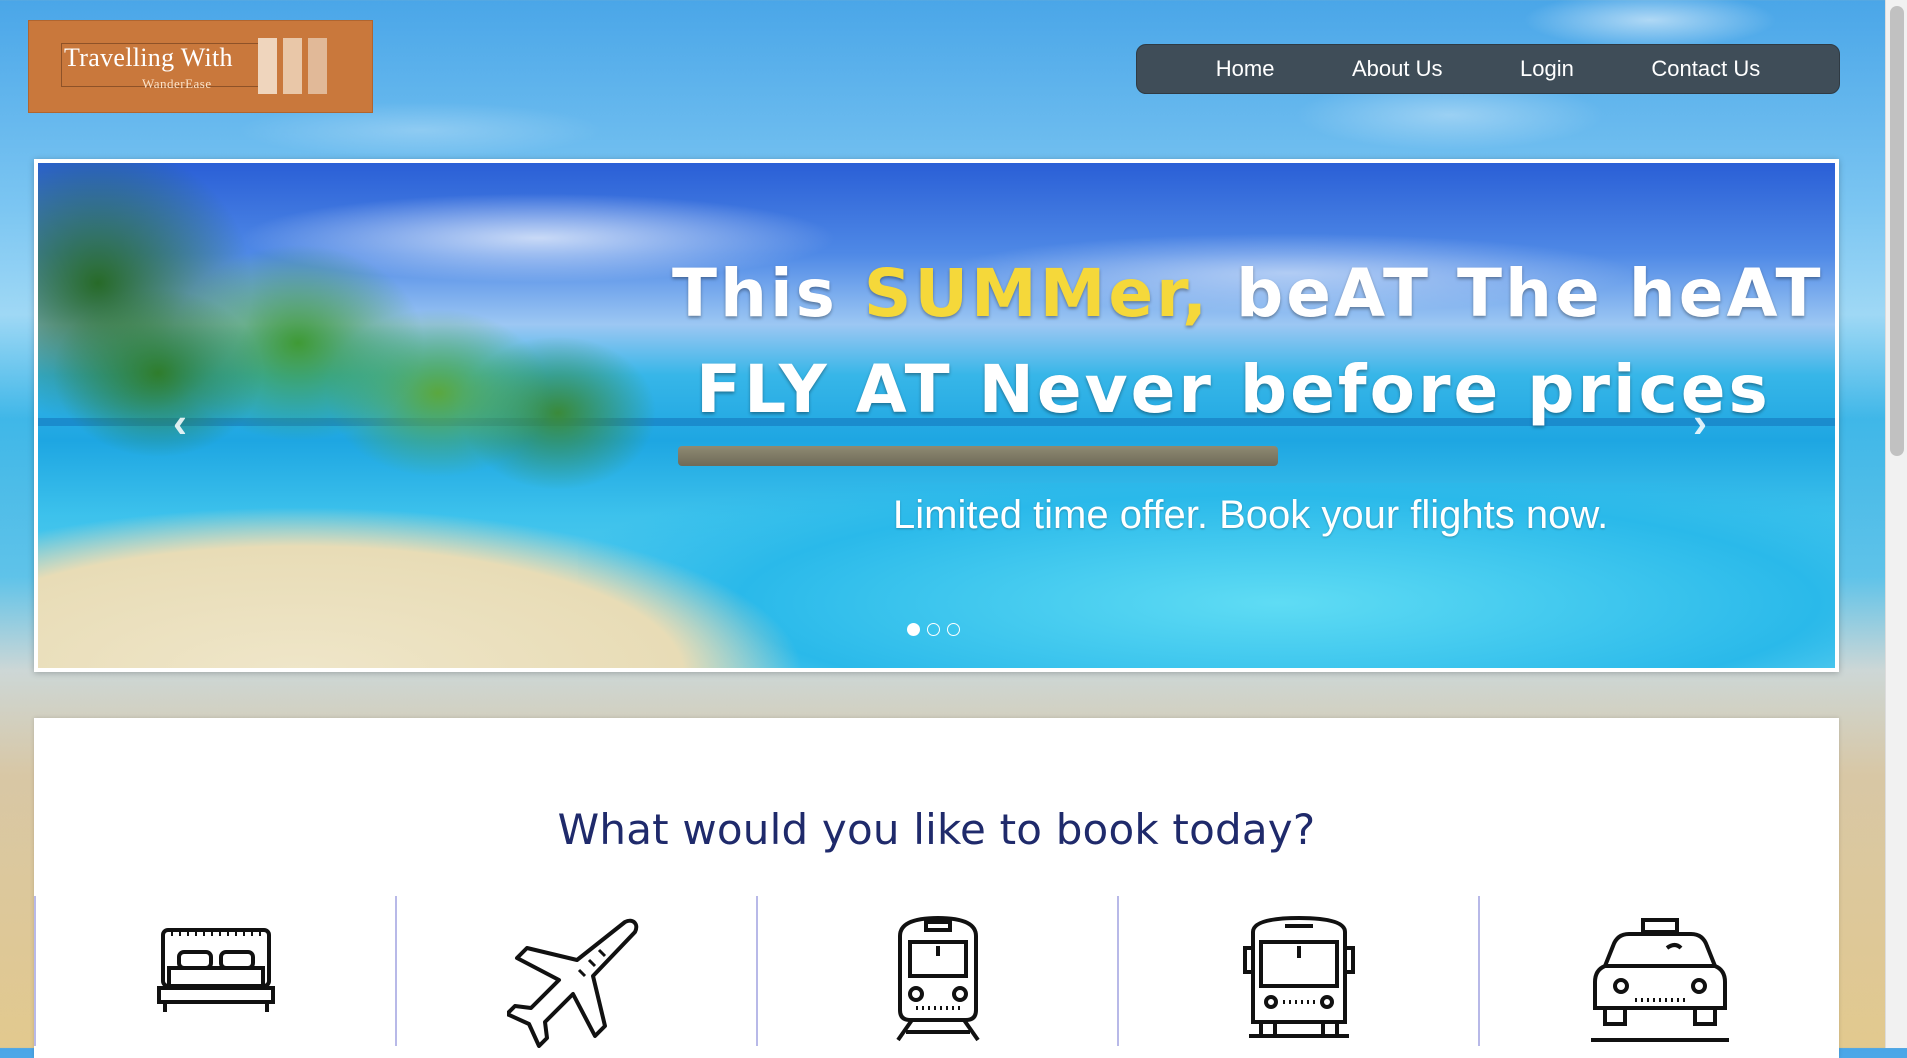  I want to click on booking-options, so click(936, 976).